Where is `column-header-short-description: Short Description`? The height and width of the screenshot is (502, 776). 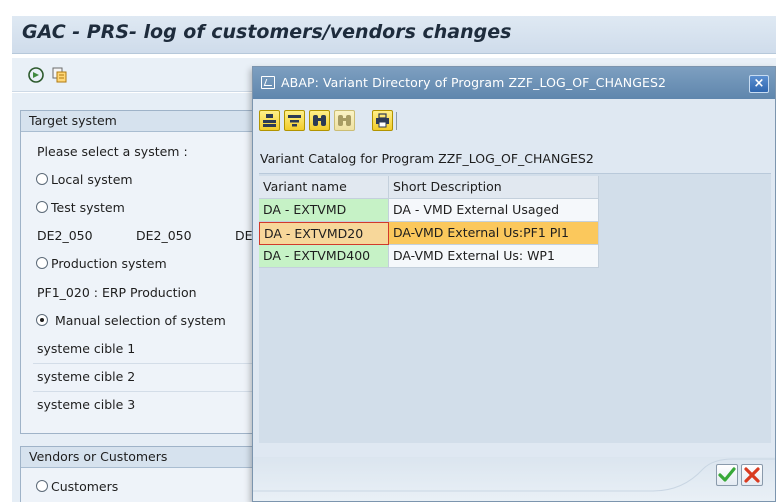 column-header-short-description: Short Description is located at coordinates (494, 187).